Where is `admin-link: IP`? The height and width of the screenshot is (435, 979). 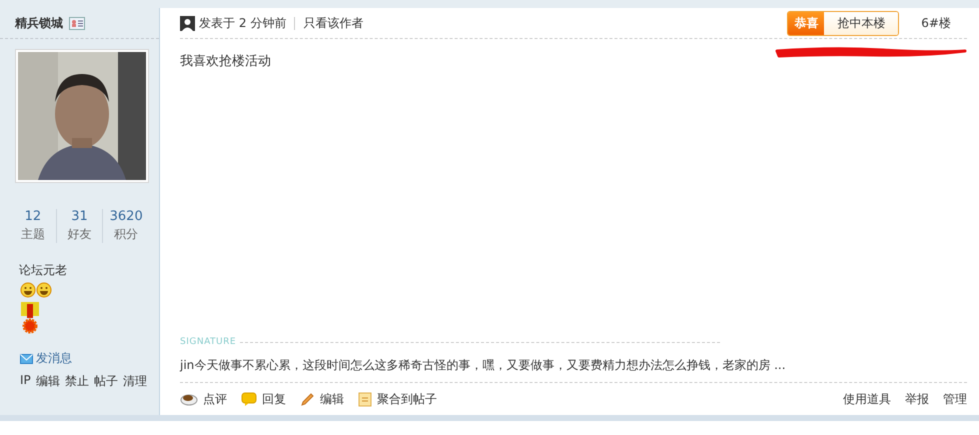
admin-link: IP is located at coordinates (25, 381).